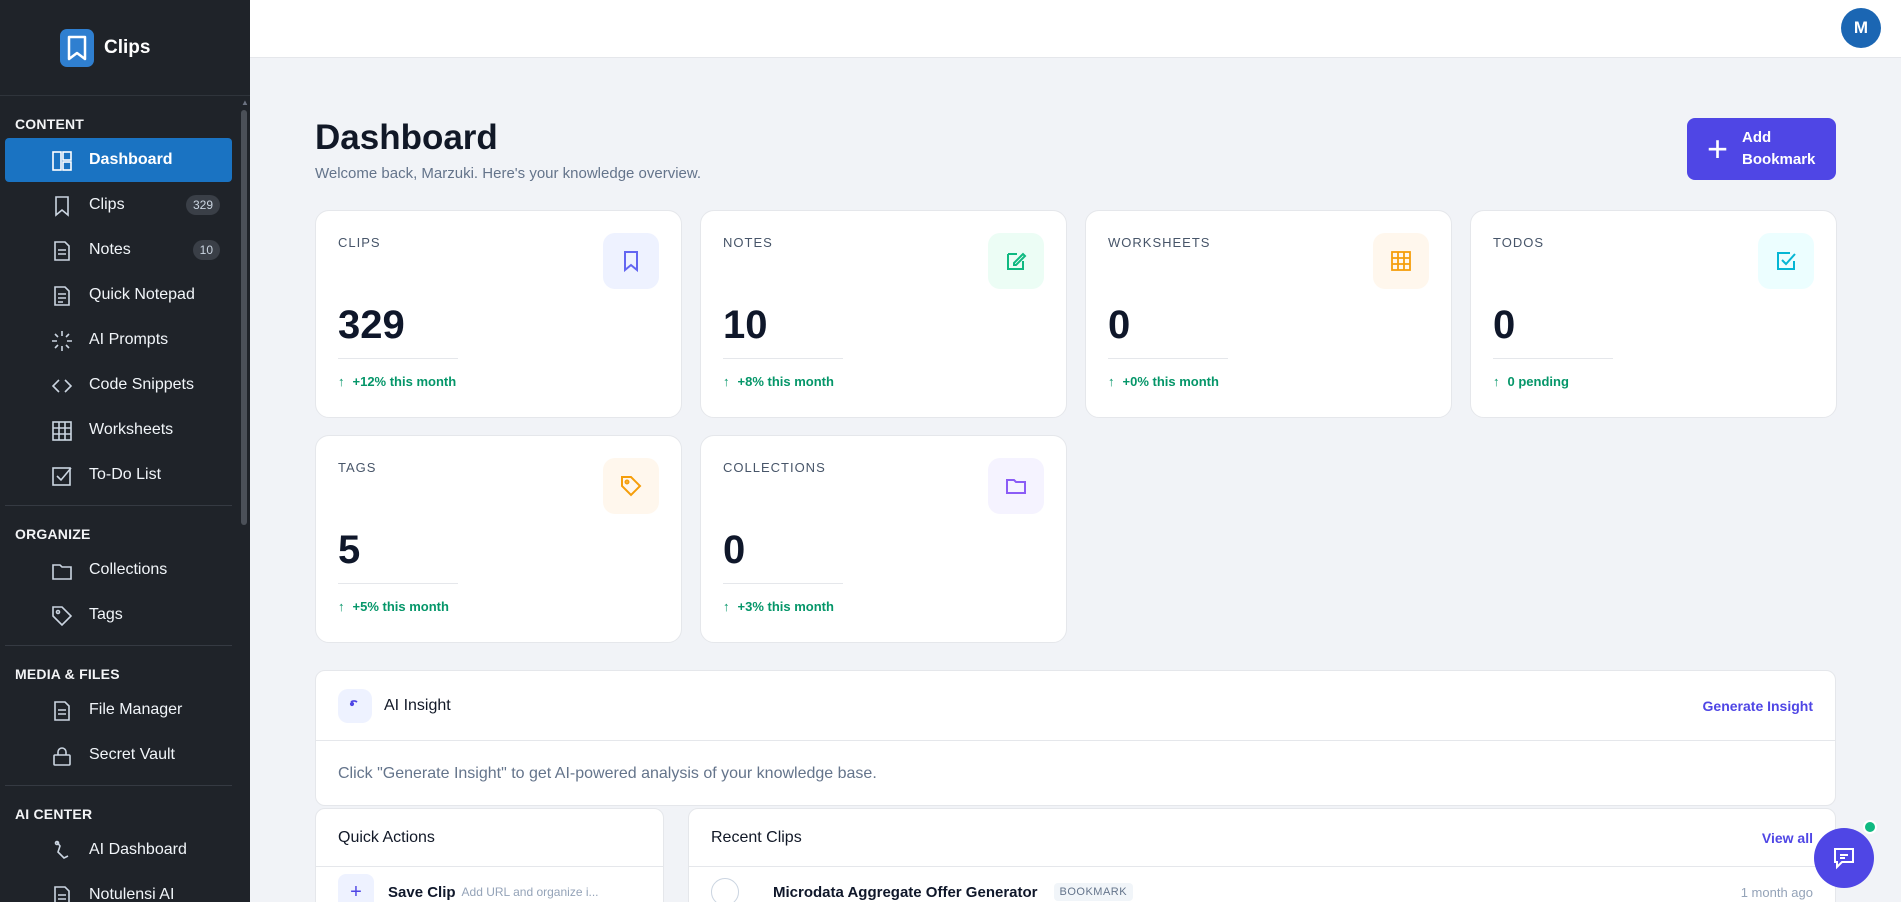 This screenshot has width=1901, height=902. I want to click on stat-value: 10, so click(745, 325).